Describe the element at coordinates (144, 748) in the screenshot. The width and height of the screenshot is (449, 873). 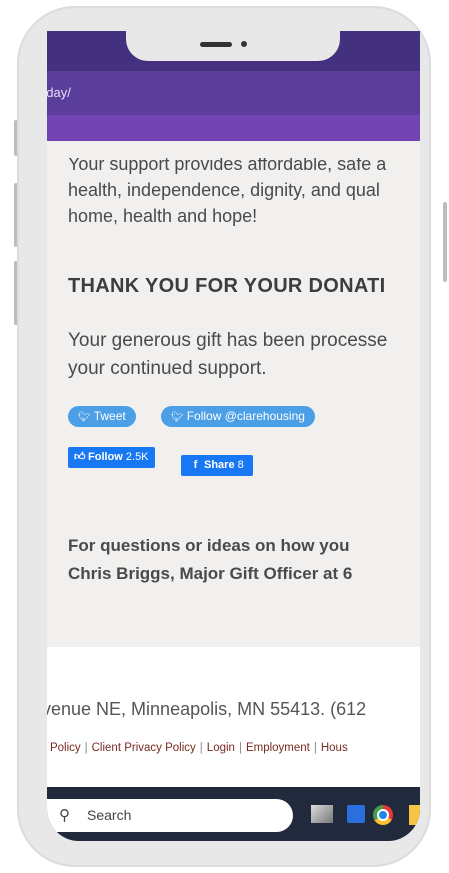
I see `footer-link: Client Privacy Policy` at that location.